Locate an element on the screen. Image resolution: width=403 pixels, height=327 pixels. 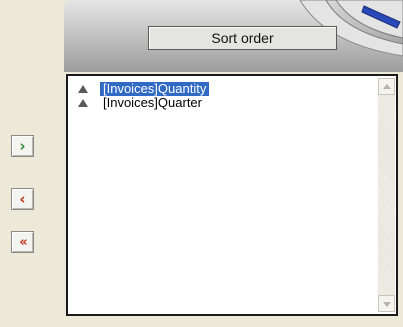
remove-all-button: « is located at coordinates (22, 242).